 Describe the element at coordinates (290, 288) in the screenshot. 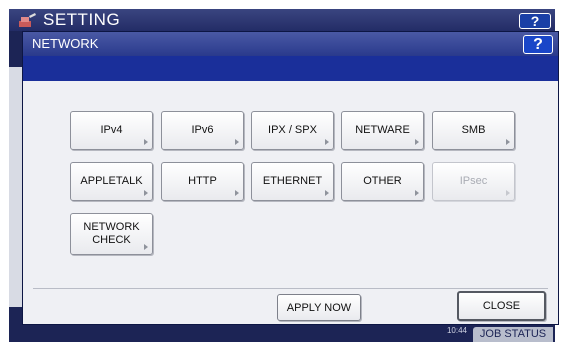

I see `divider` at that location.